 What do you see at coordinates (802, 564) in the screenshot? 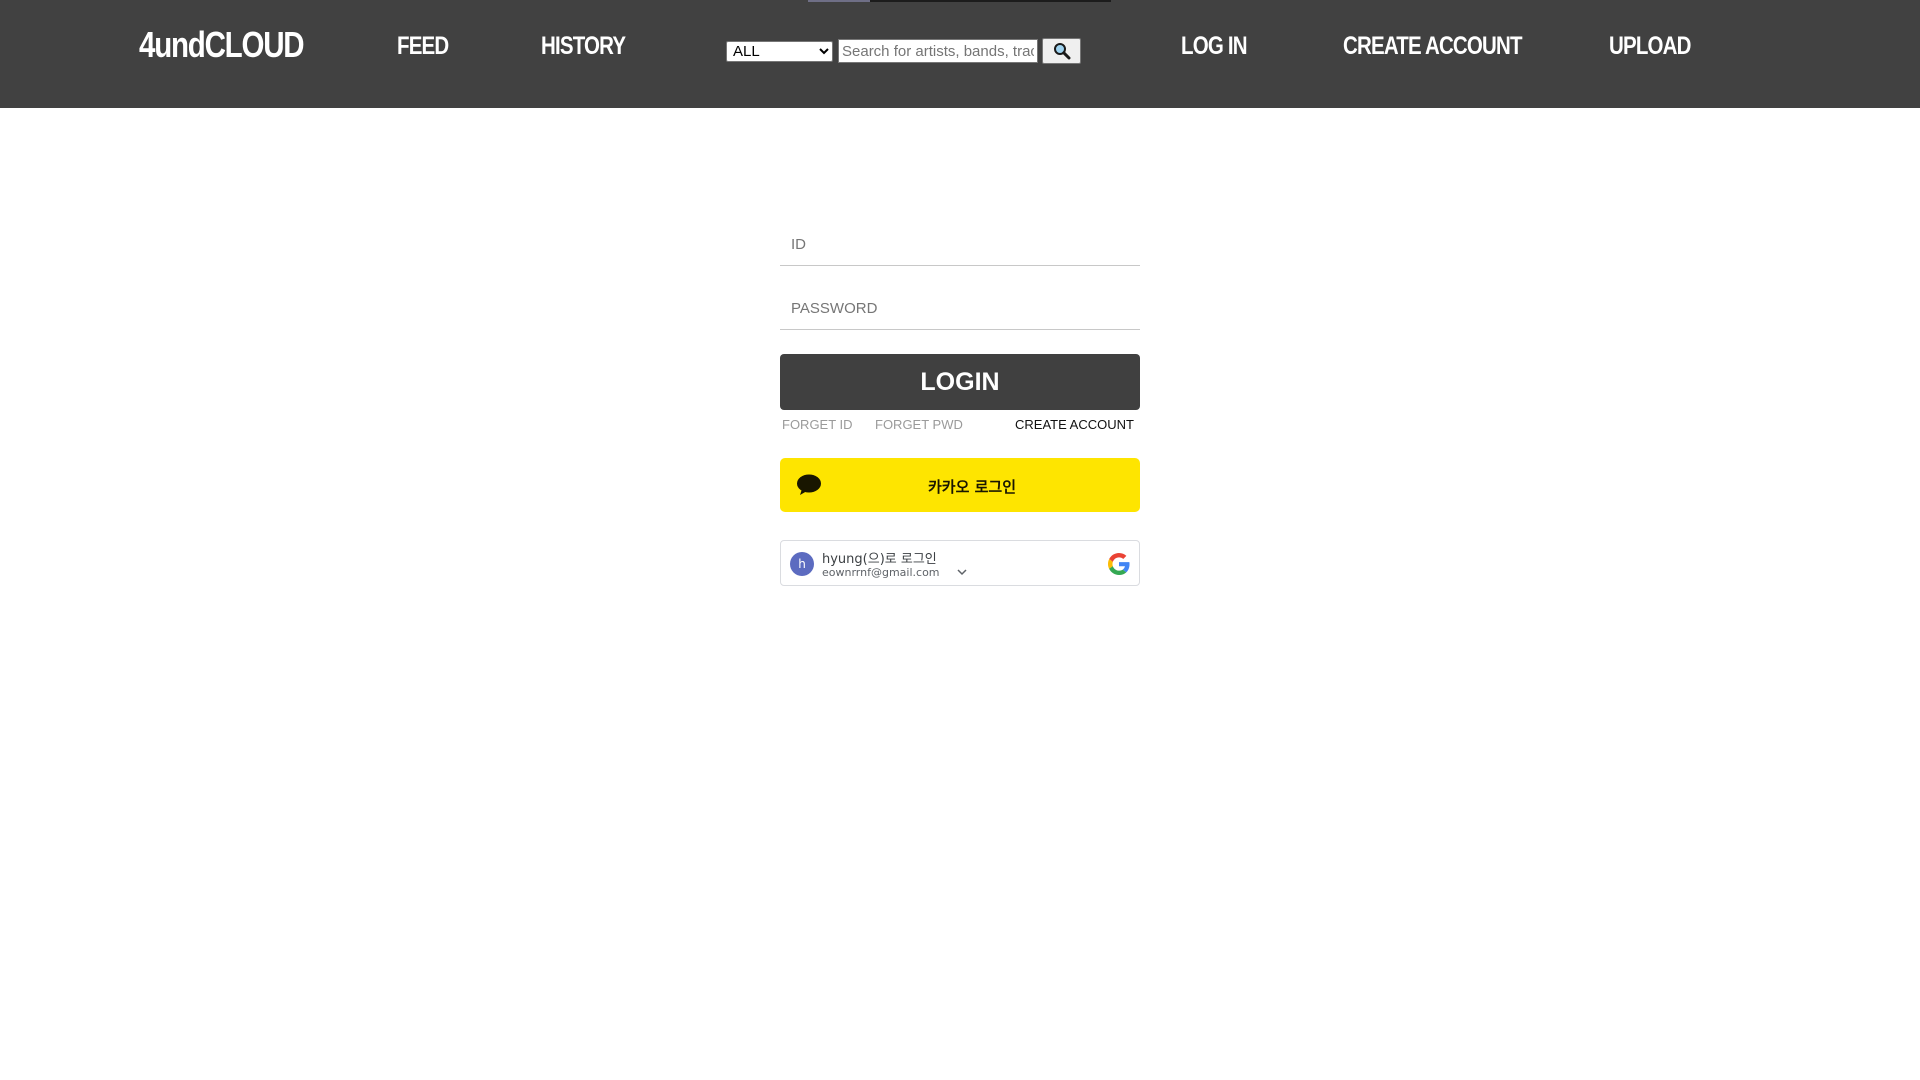
I see `avatar: h` at bounding box center [802, 564].